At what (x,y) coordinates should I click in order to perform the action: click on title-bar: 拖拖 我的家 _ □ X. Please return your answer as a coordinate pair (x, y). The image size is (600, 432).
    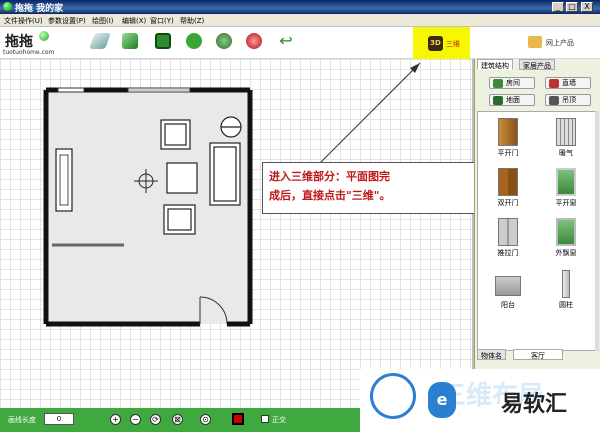
    Looking at the image, I should click on (300, 7).